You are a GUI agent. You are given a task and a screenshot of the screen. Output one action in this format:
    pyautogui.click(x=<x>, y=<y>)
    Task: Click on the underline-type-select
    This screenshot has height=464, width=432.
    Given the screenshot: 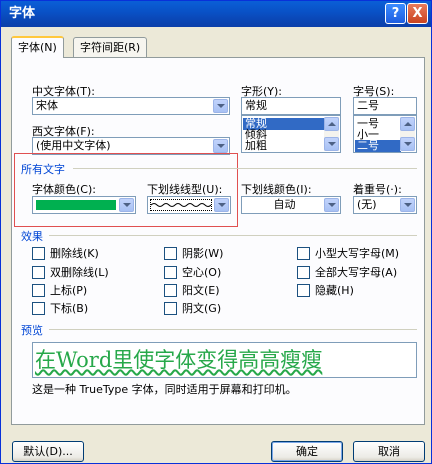 What is the action you would take?
    pyautogui.click(x=189, y=205)
    